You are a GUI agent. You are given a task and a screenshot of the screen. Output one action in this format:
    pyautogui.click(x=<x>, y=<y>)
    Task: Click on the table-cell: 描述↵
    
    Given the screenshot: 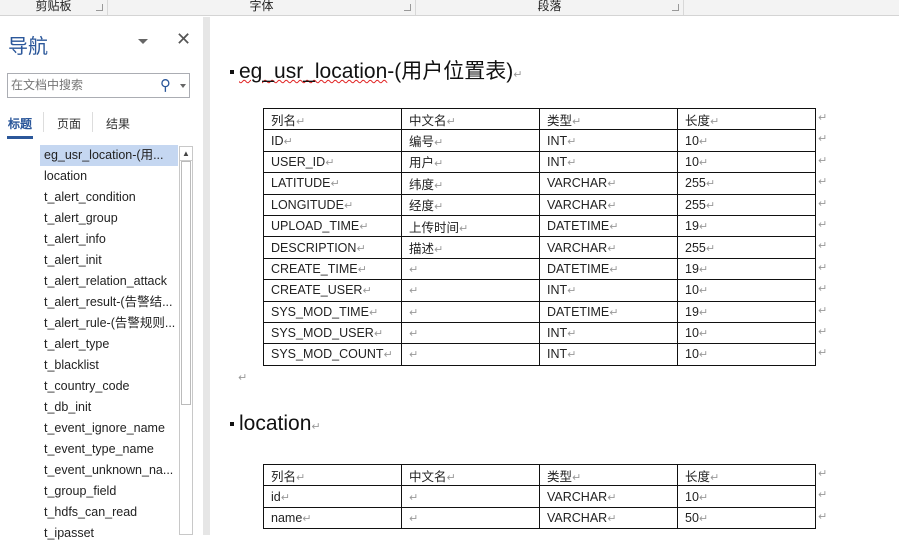 What is the action you would take?
    pyautogui.click(x=470, y=247)
    